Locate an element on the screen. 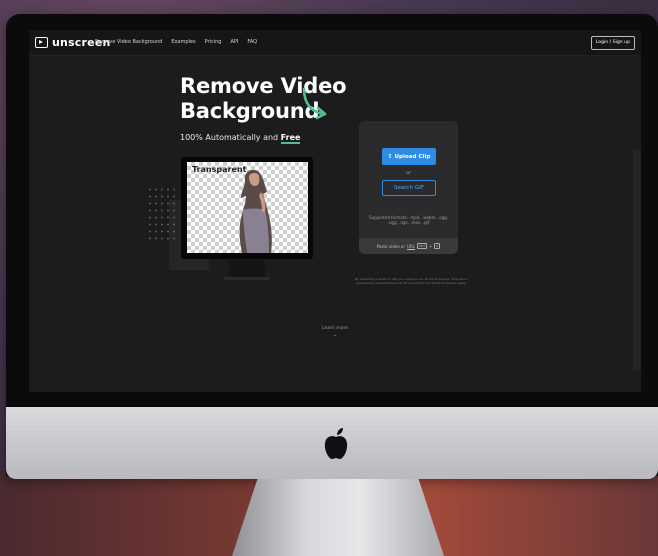 This screenshot has height=556, width=658. hero-subtitle-text: 100% Automatically and is located at coordinates (229, 137).